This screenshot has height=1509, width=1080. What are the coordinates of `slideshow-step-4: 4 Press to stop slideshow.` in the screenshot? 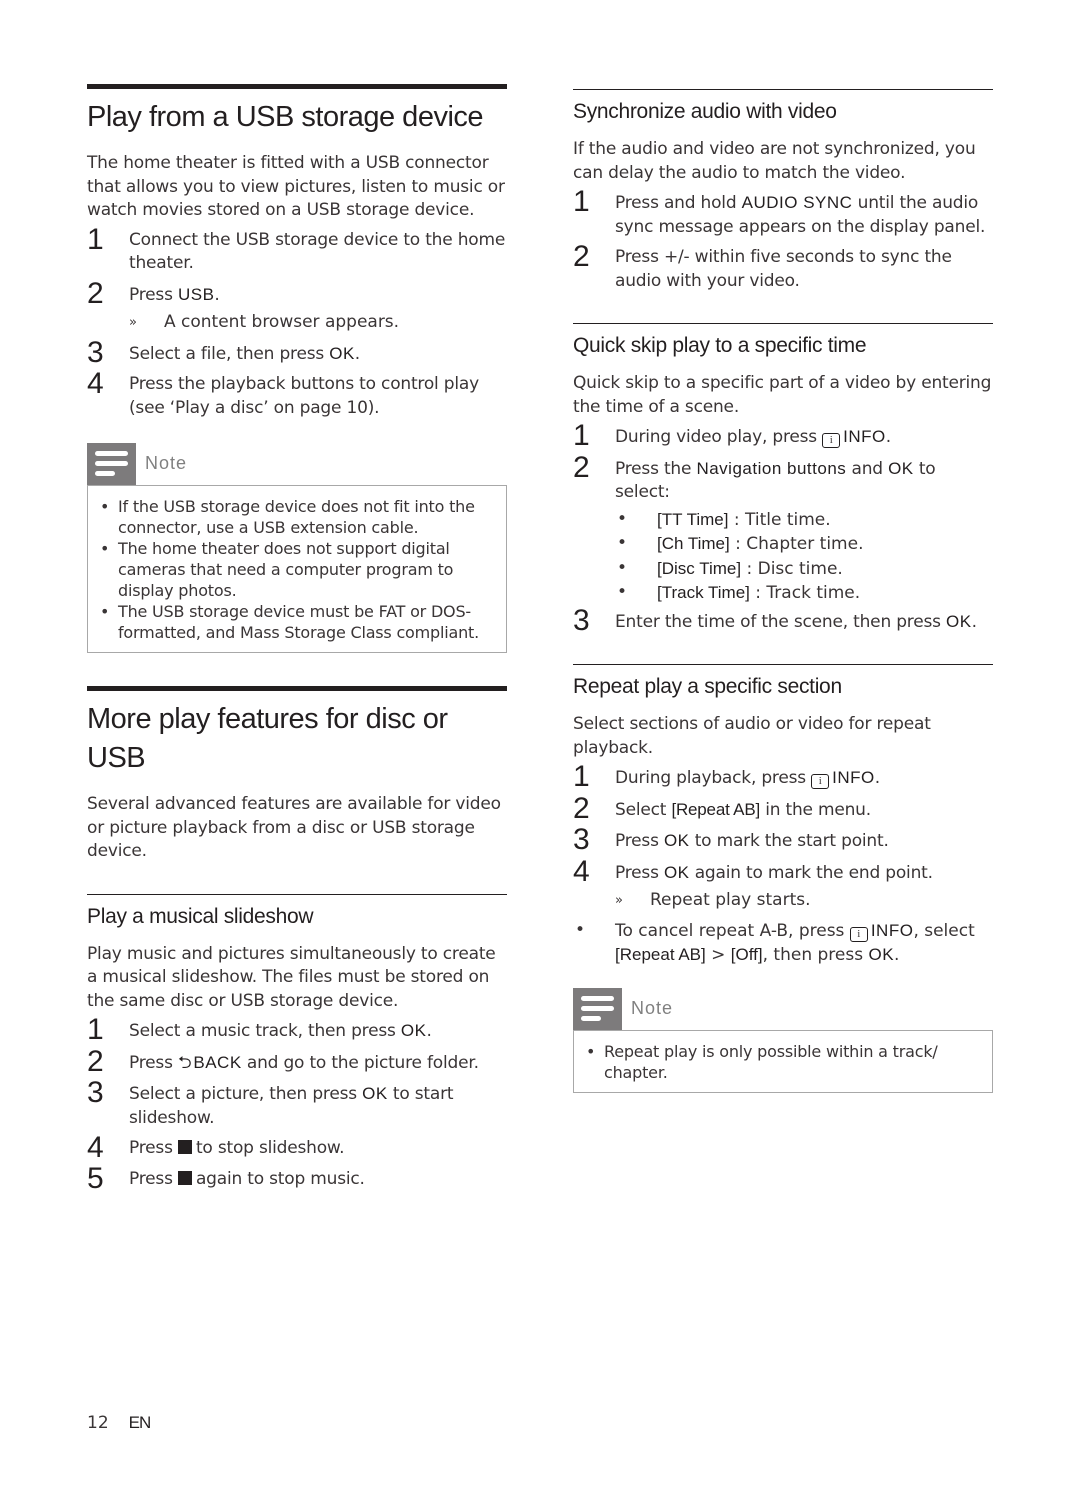 It's located at (297, 1148).